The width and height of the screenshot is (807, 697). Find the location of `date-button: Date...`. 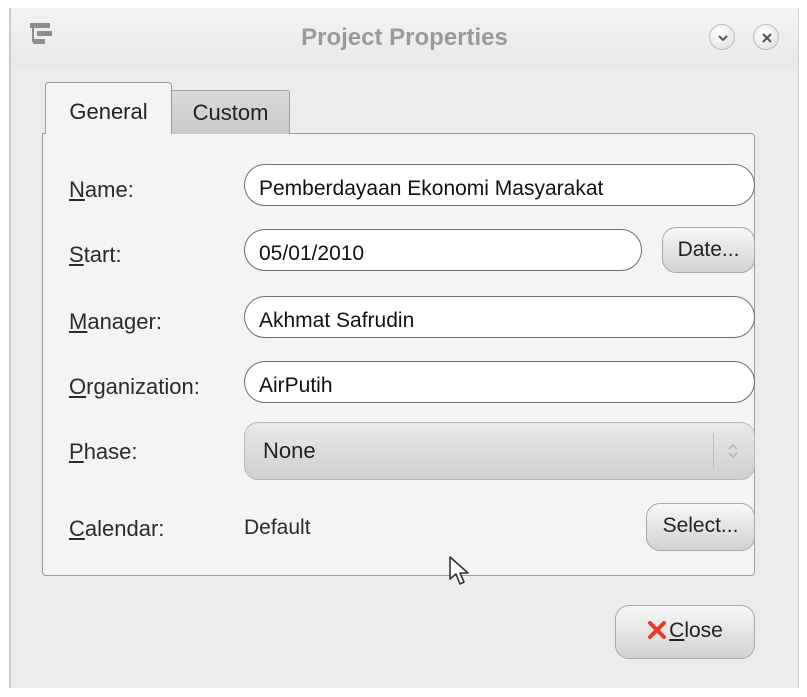

date-button: Date... is located at coordinates (708, 250).